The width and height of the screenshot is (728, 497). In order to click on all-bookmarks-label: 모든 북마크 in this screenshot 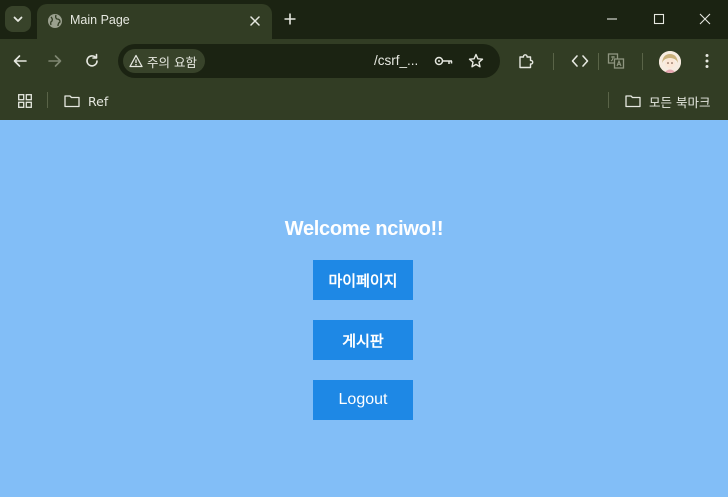, I will do `click(680, 102)`.